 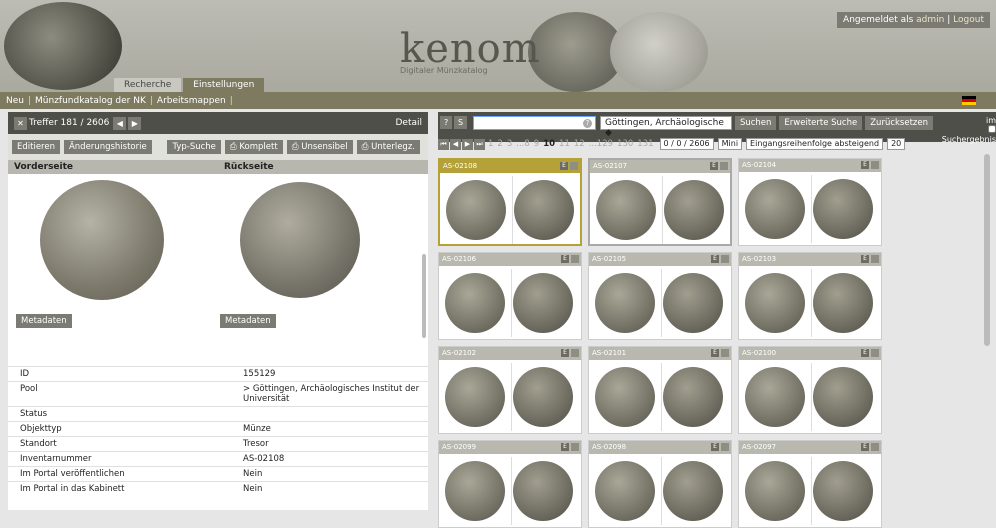 What do you see at coordinates (810, 202) in the screenshot?
I see `result-card: AS-02104 E` at bounding box center [810, 202].